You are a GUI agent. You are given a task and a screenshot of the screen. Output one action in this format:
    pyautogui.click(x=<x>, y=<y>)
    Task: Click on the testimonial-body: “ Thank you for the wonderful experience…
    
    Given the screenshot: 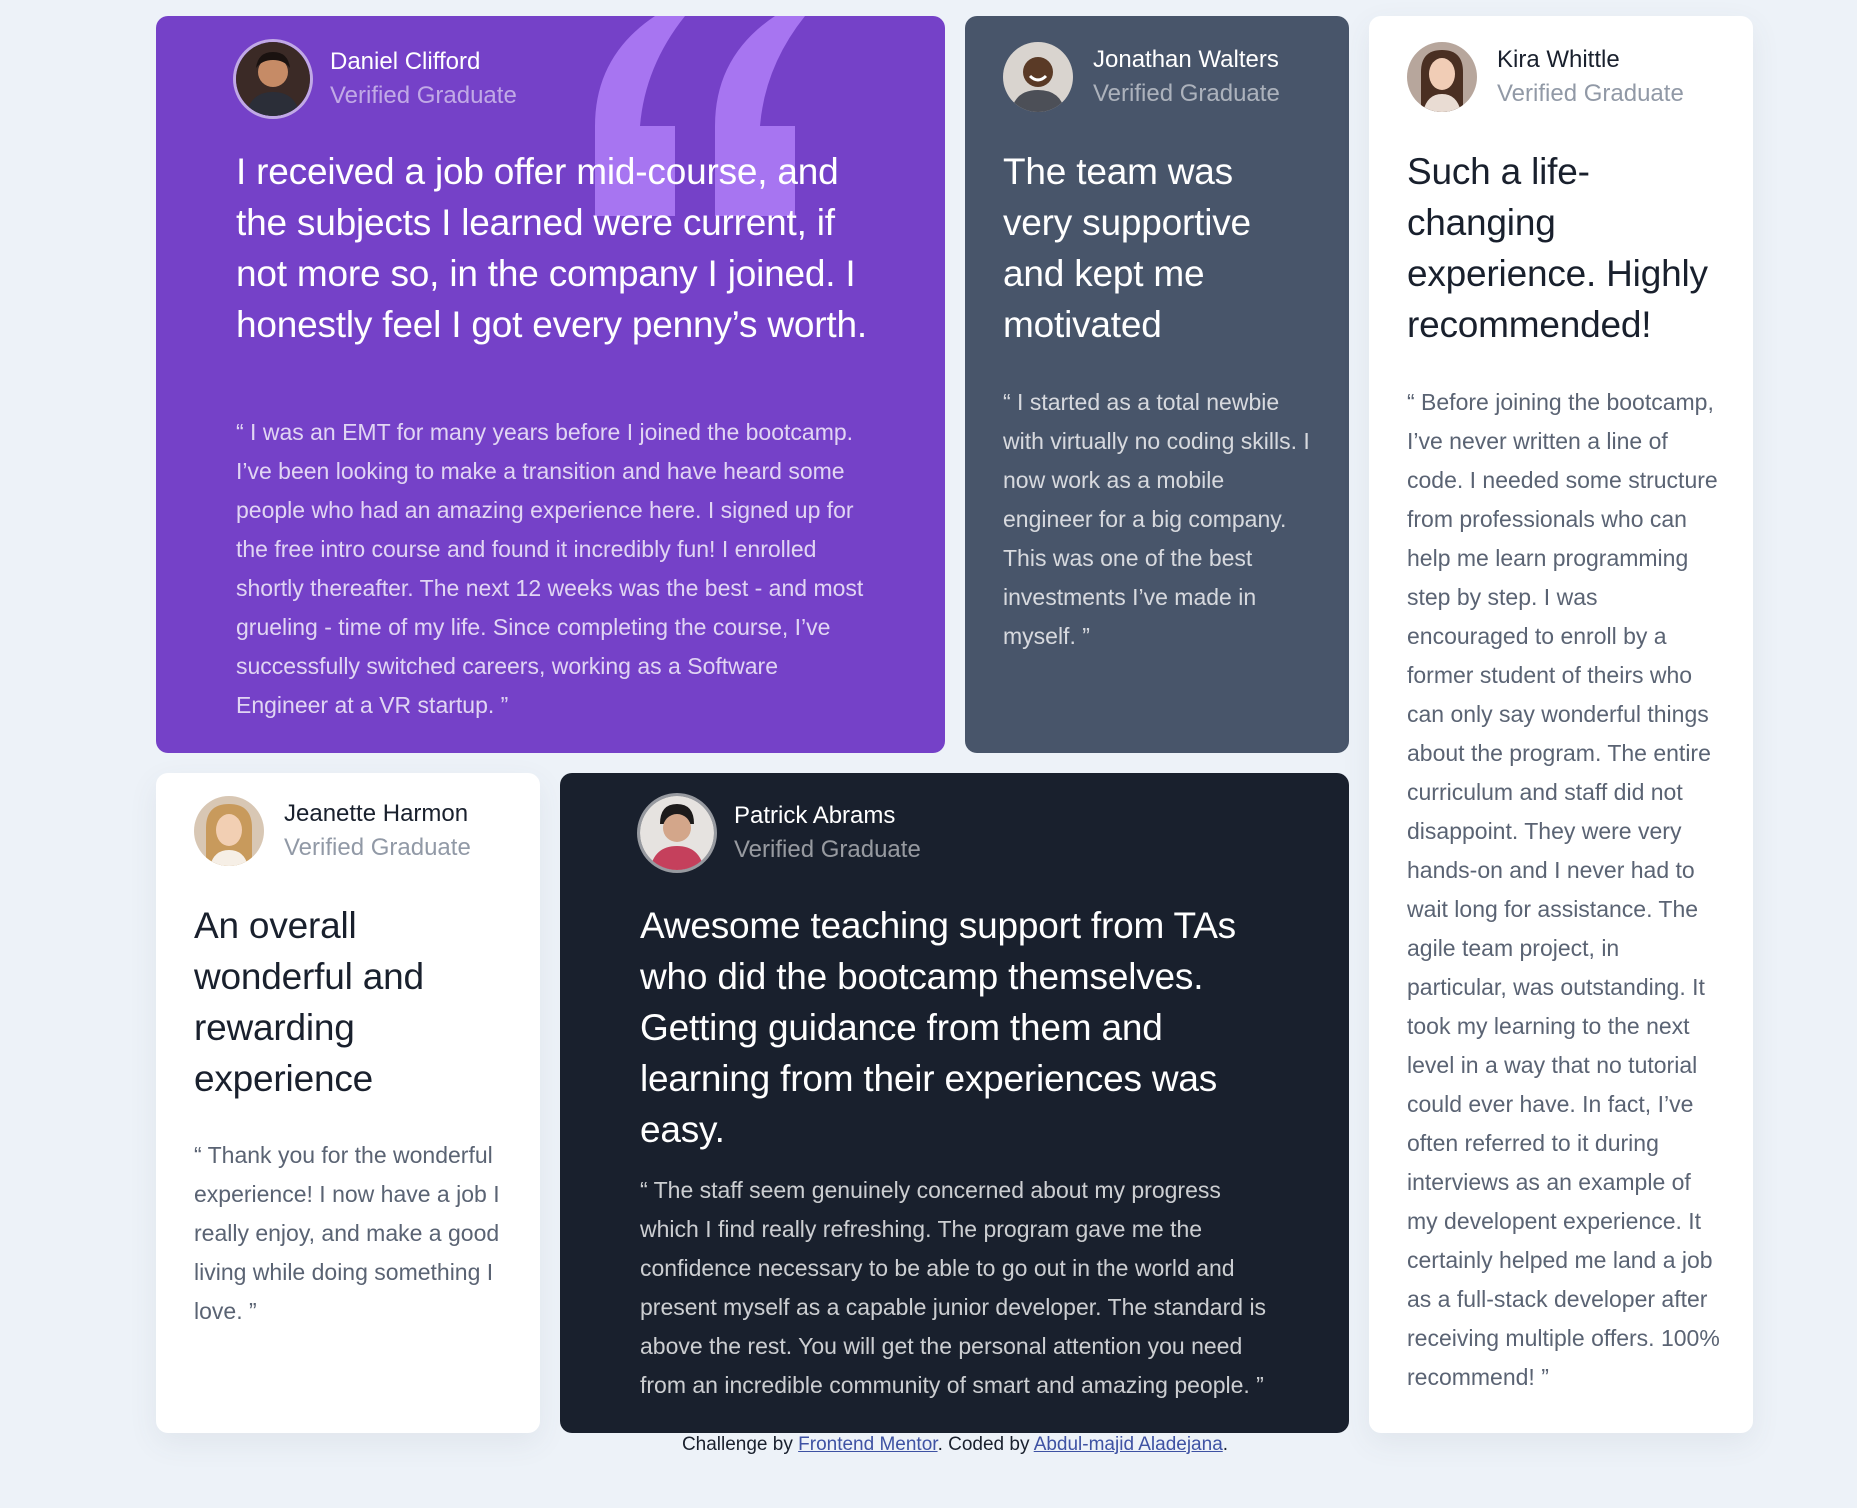 What is the action you would take?
    pyautogui.click(x=347, y=1233)
    